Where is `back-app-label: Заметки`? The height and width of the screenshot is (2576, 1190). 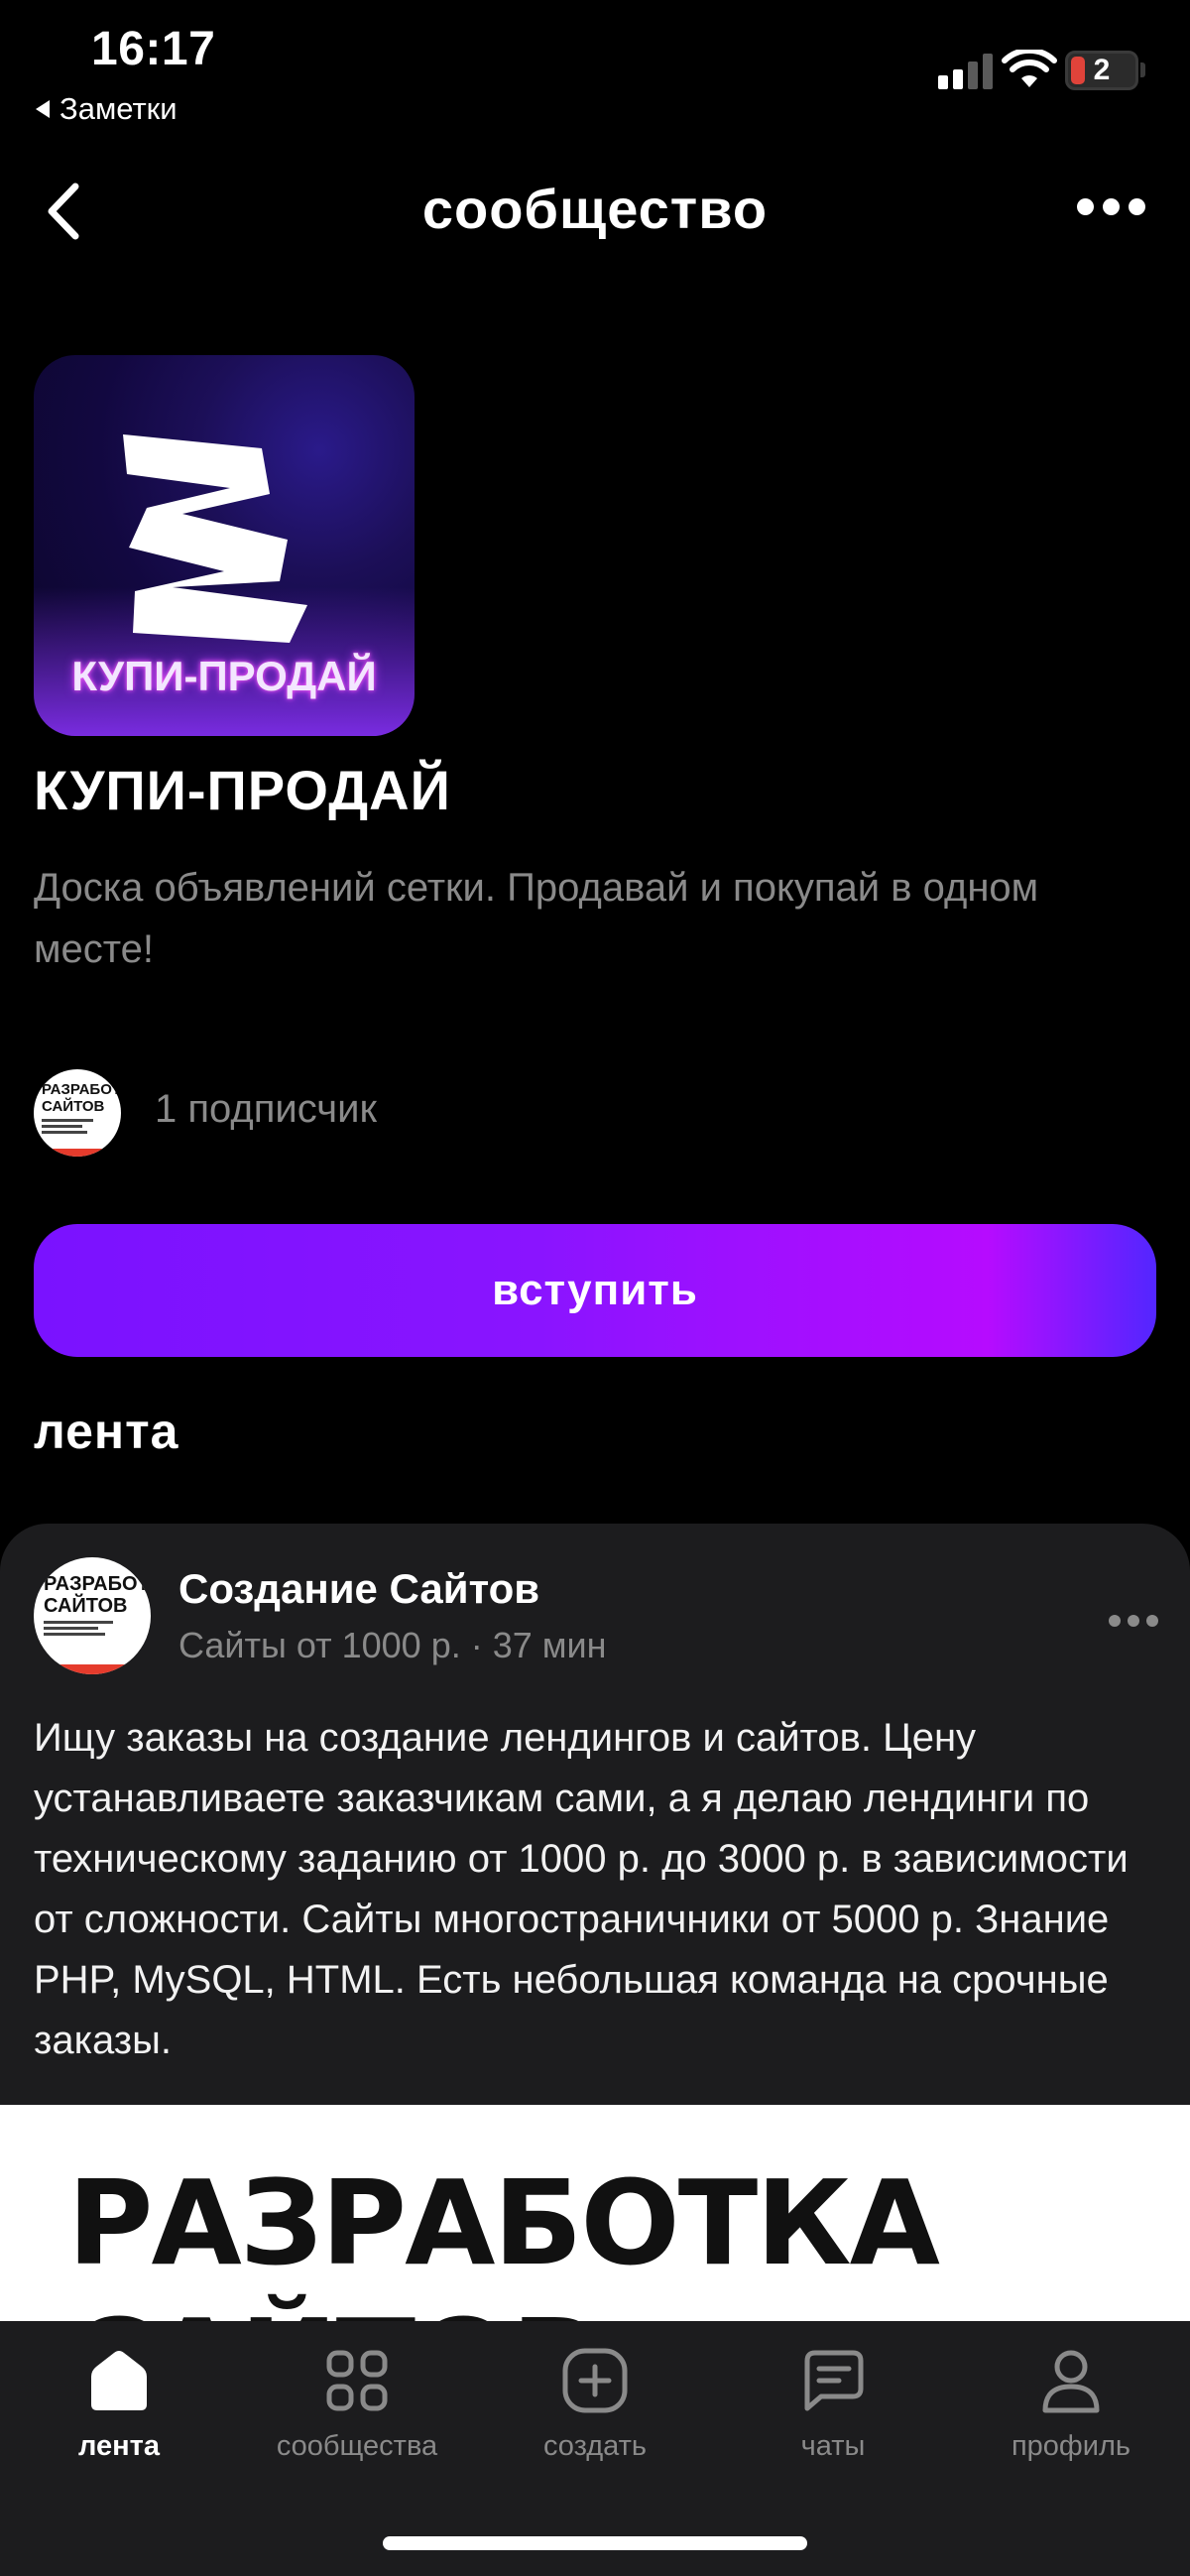
back-app-label: Заметки is located at coordinates (119, 108).